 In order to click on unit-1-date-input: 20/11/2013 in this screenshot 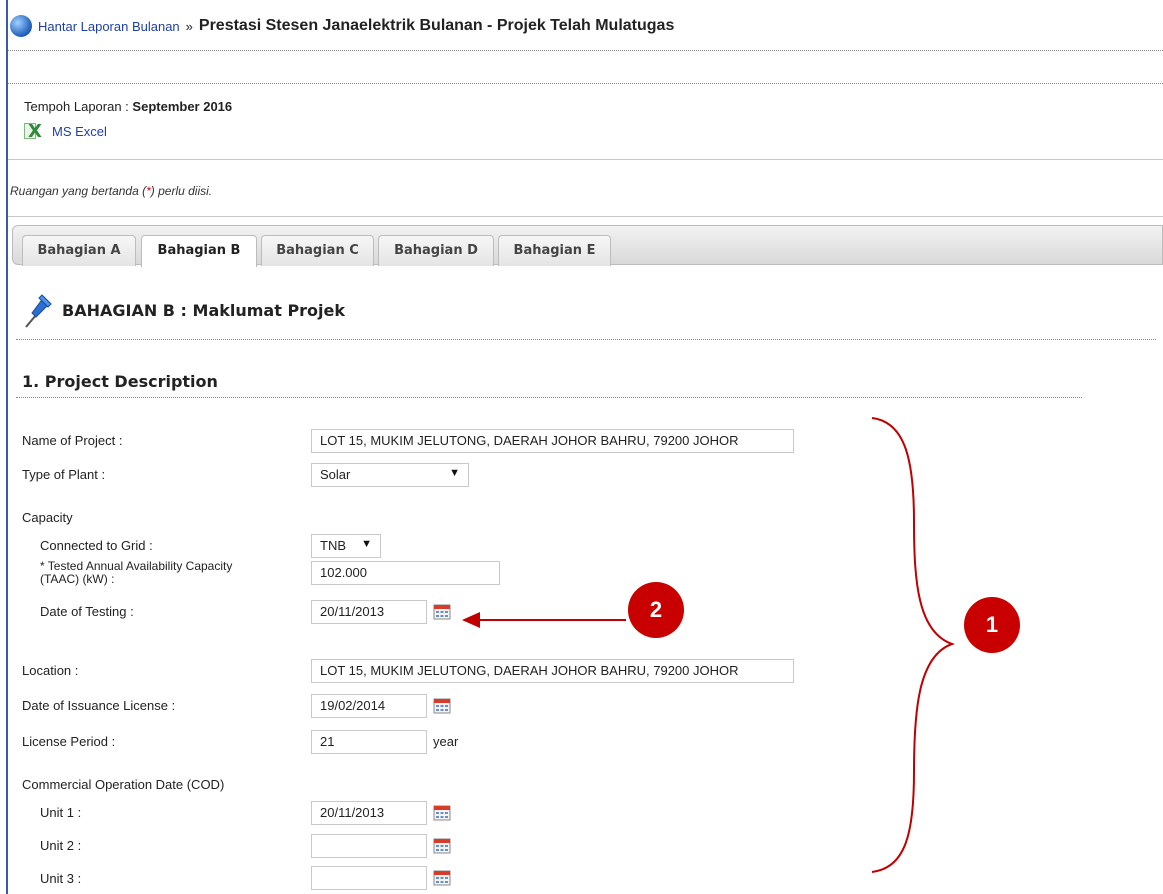, I will do `click(369, 813)`.